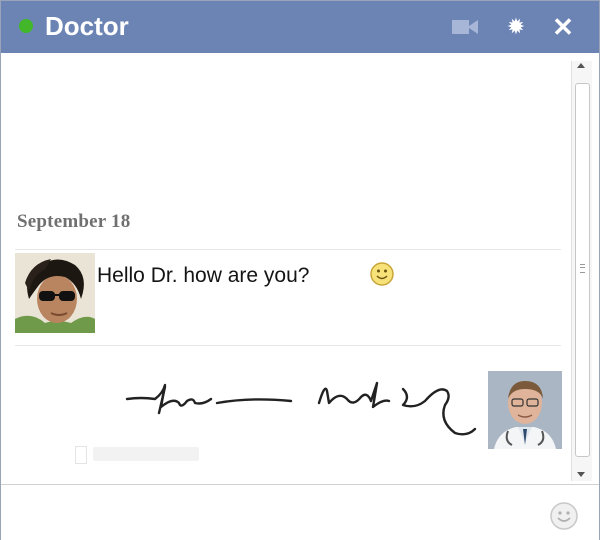 This screenshot has height=540, width=600. Describe the element at coordinates (74, 221) in the screenshot. I see `date-separator: September 18` at that location.